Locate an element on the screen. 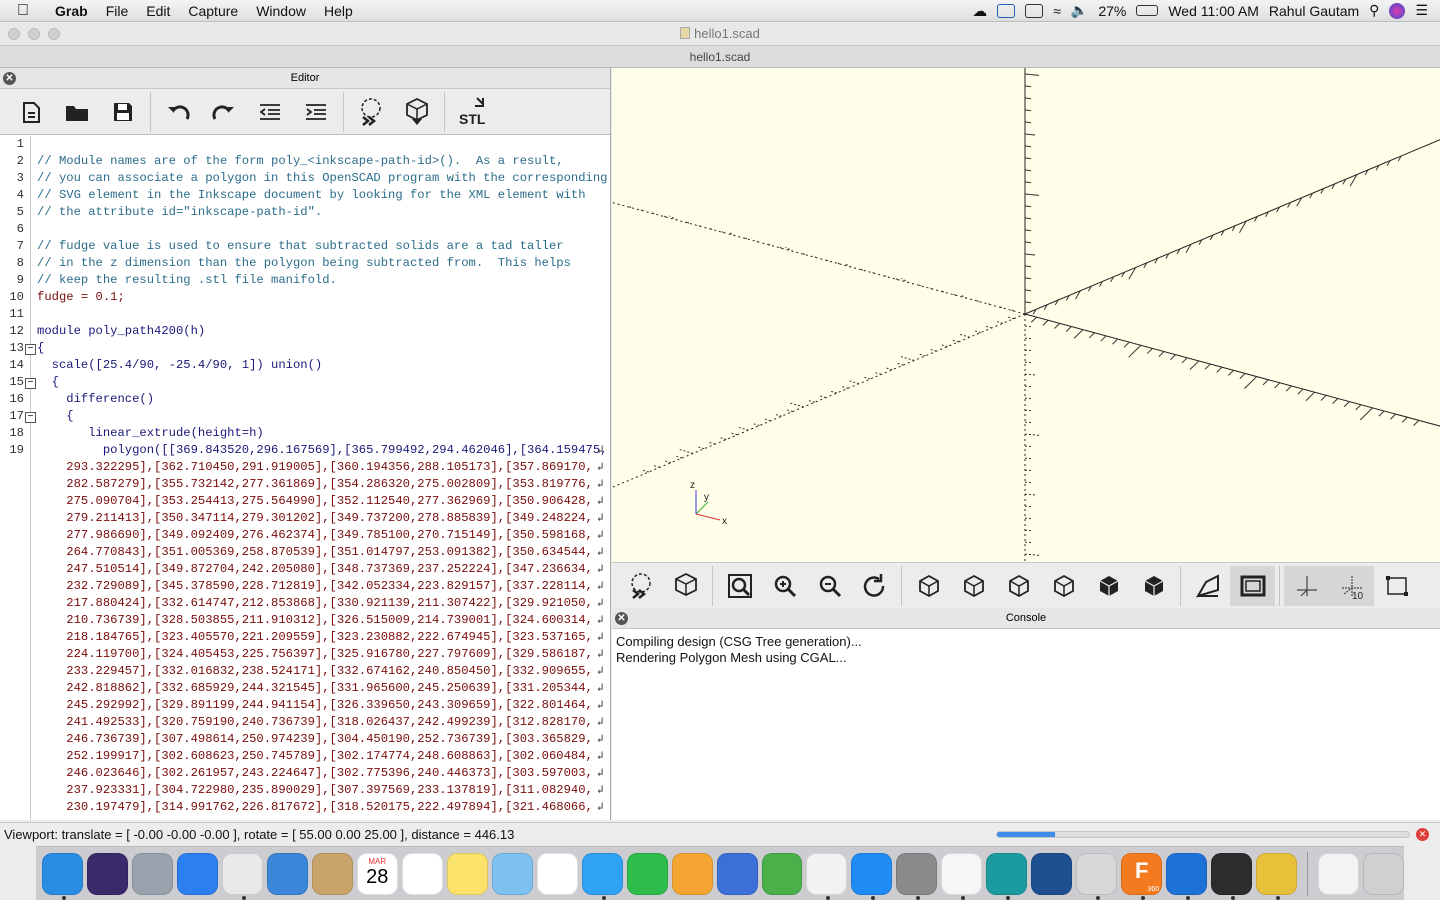  minimize-window-button is located at coordinates (34, 34).